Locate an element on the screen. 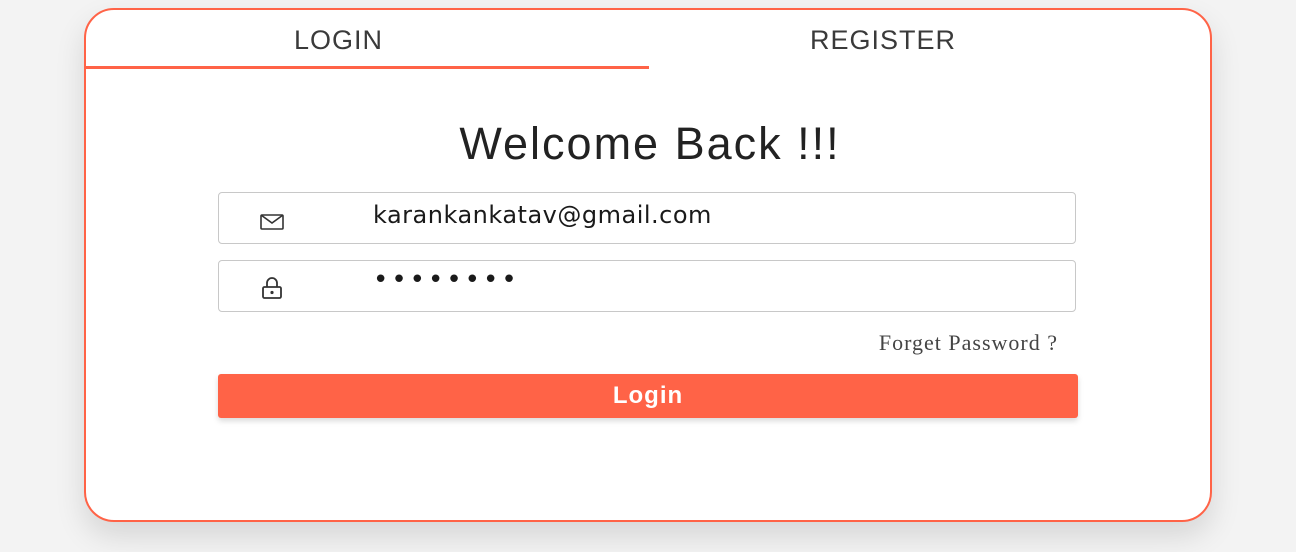  forget-password-link: Forget Password ? is located at coordinates (968, 343).